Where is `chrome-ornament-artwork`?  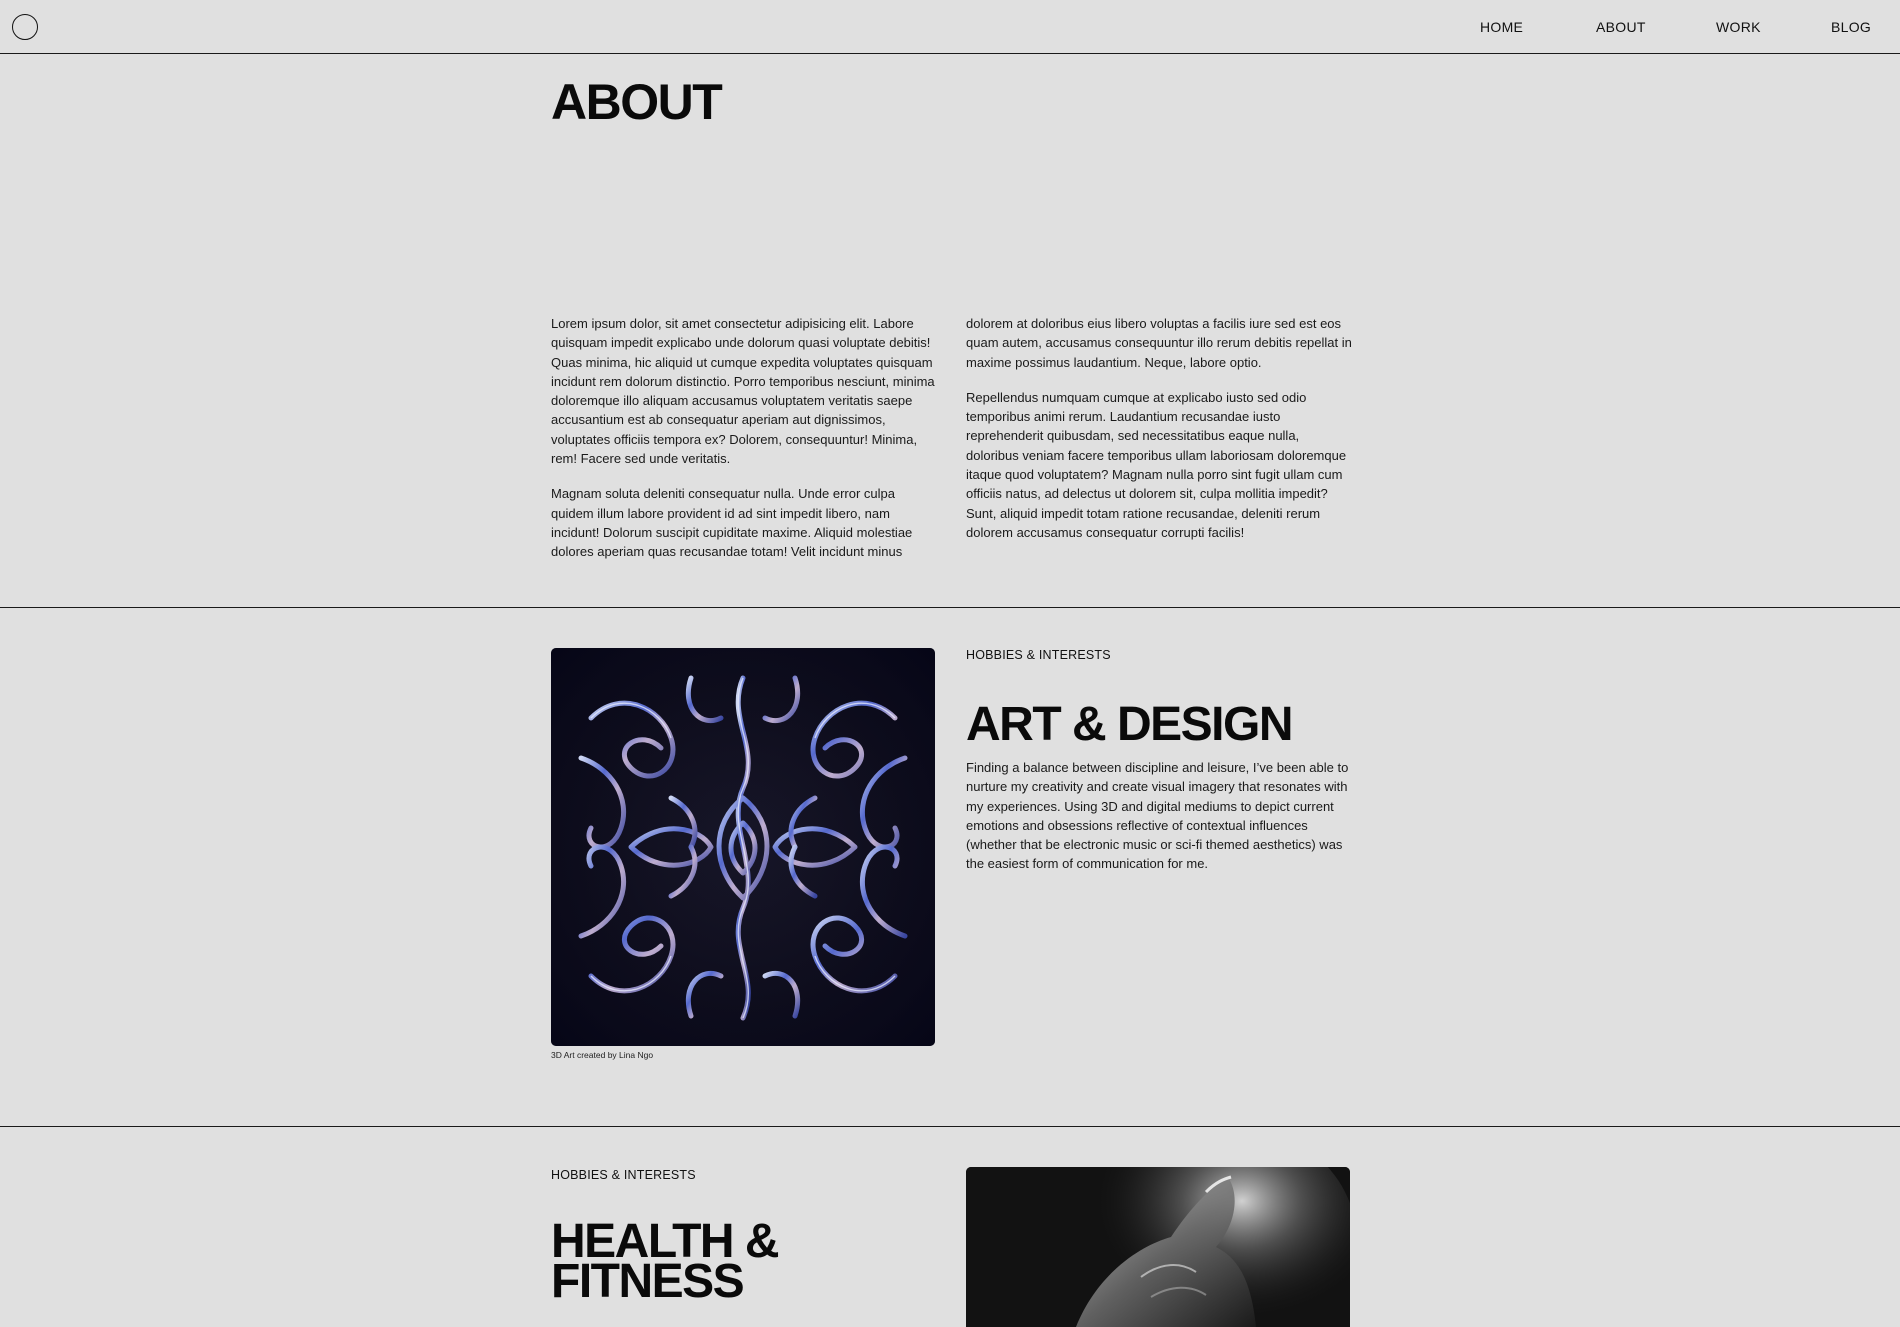 chrome-ornament-artwork is located at coordinates (743, 847).